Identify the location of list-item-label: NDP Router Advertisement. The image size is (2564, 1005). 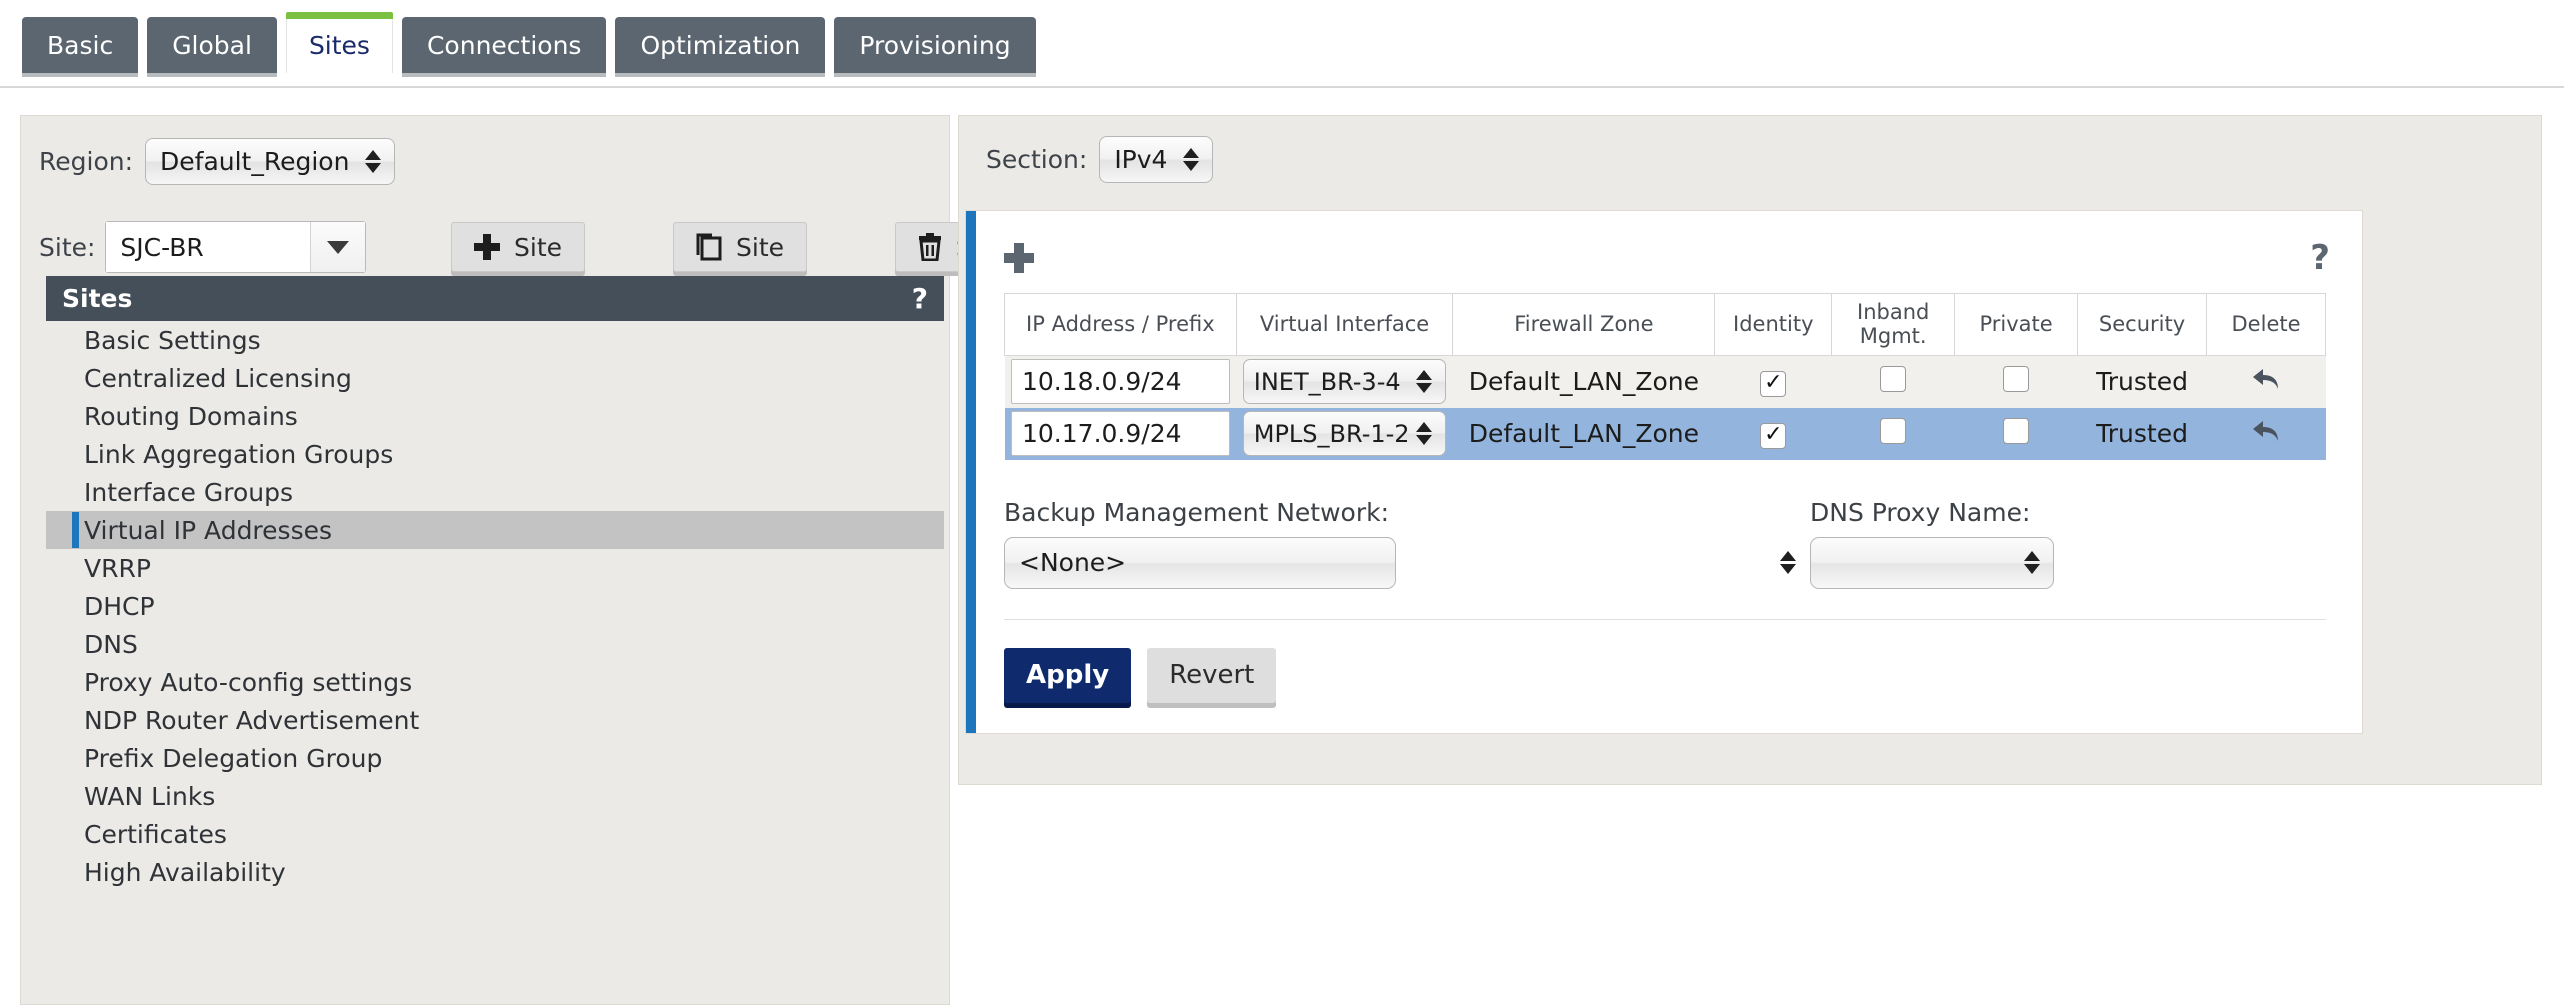
(252, 720).